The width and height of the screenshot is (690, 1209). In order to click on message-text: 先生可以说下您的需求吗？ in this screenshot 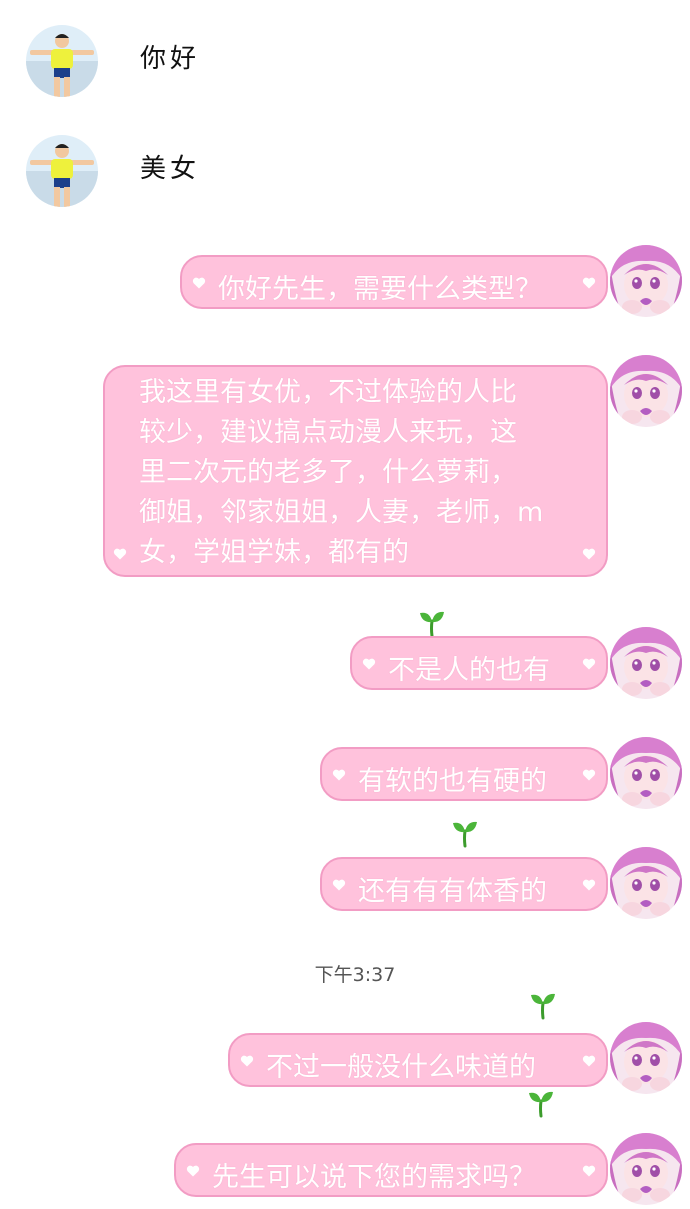, I will do `click(374, 1177)`.